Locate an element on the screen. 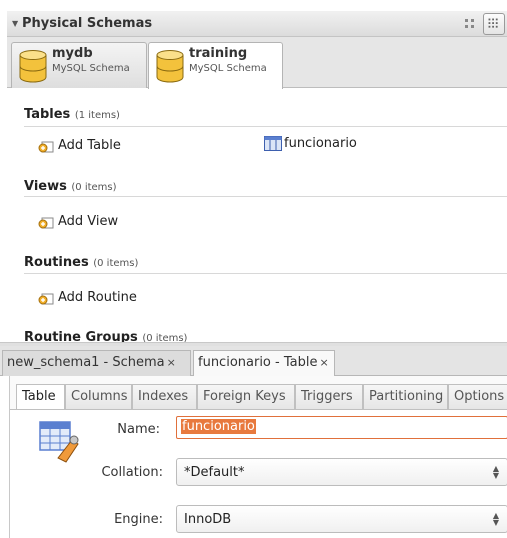 The width and height of the screenshot is (507, 538). schema-tab-mydb: mydb MySQL Schema is located at coordinates (79, 65).